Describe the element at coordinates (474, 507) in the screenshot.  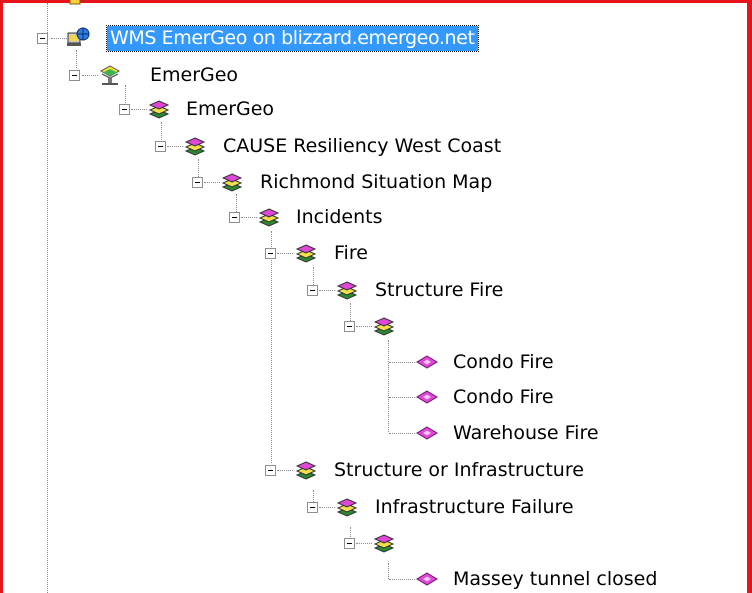
I see `tree-node-label: Infrastructure Failure` at that location.